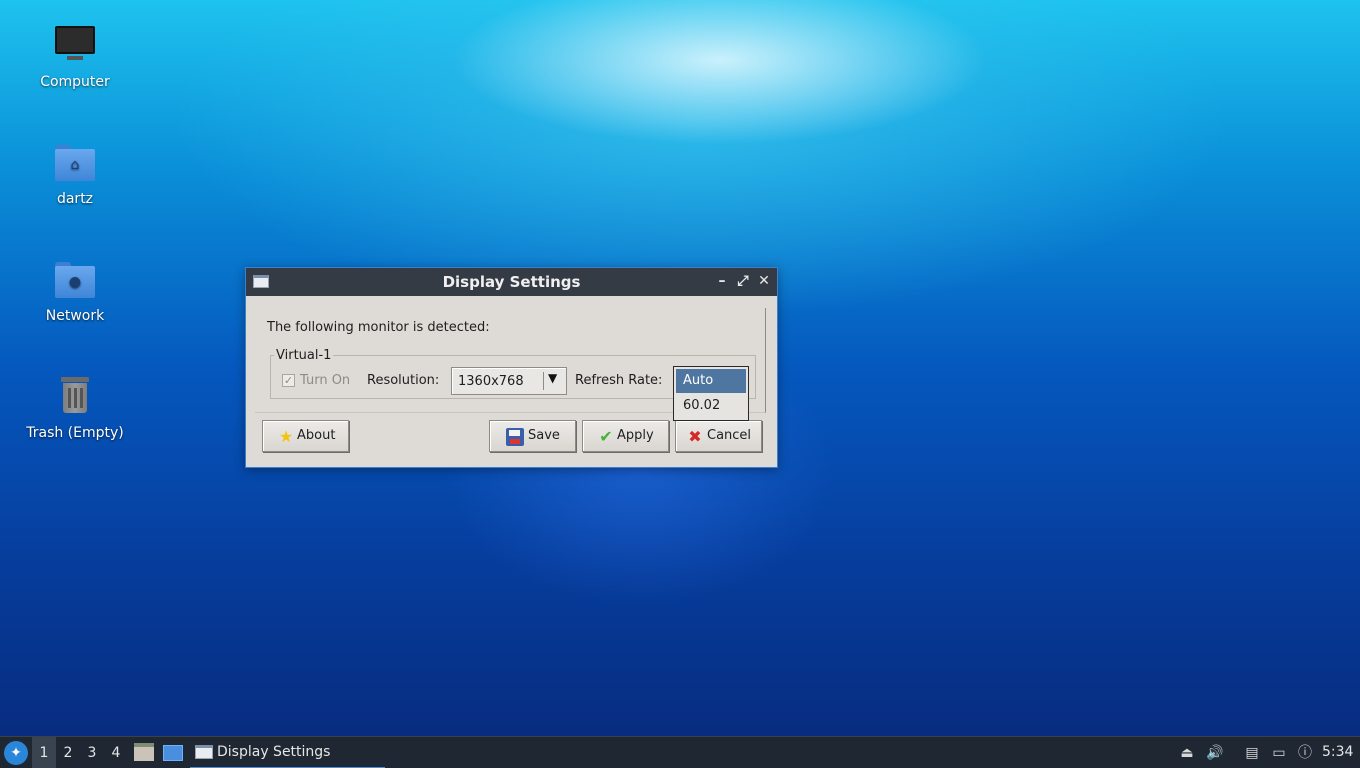 Image resolution: width=1360 pixels, height=768 pixels. I want to click on chevron-down-icon: ▼, so click(552, 378).